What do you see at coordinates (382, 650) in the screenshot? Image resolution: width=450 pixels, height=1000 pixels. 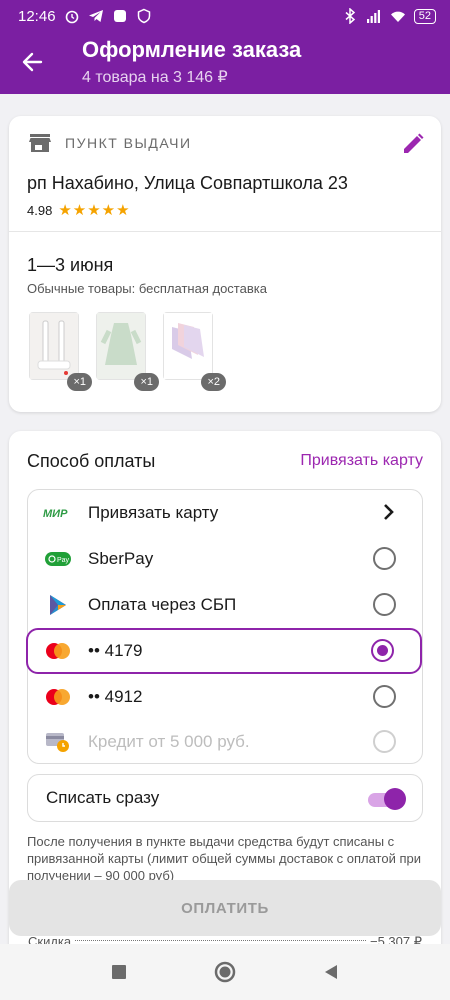 I see `payment-radio-selected` at bounding box center [382, 650].